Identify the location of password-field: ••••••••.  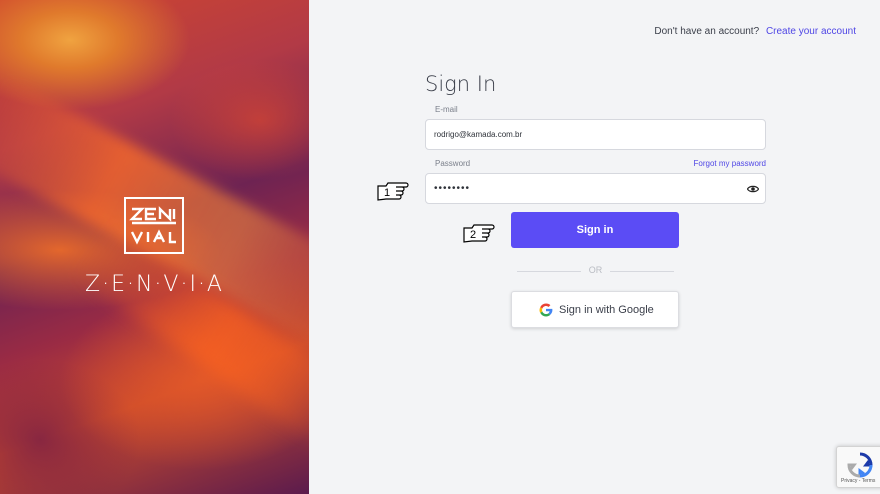
(595, 188).